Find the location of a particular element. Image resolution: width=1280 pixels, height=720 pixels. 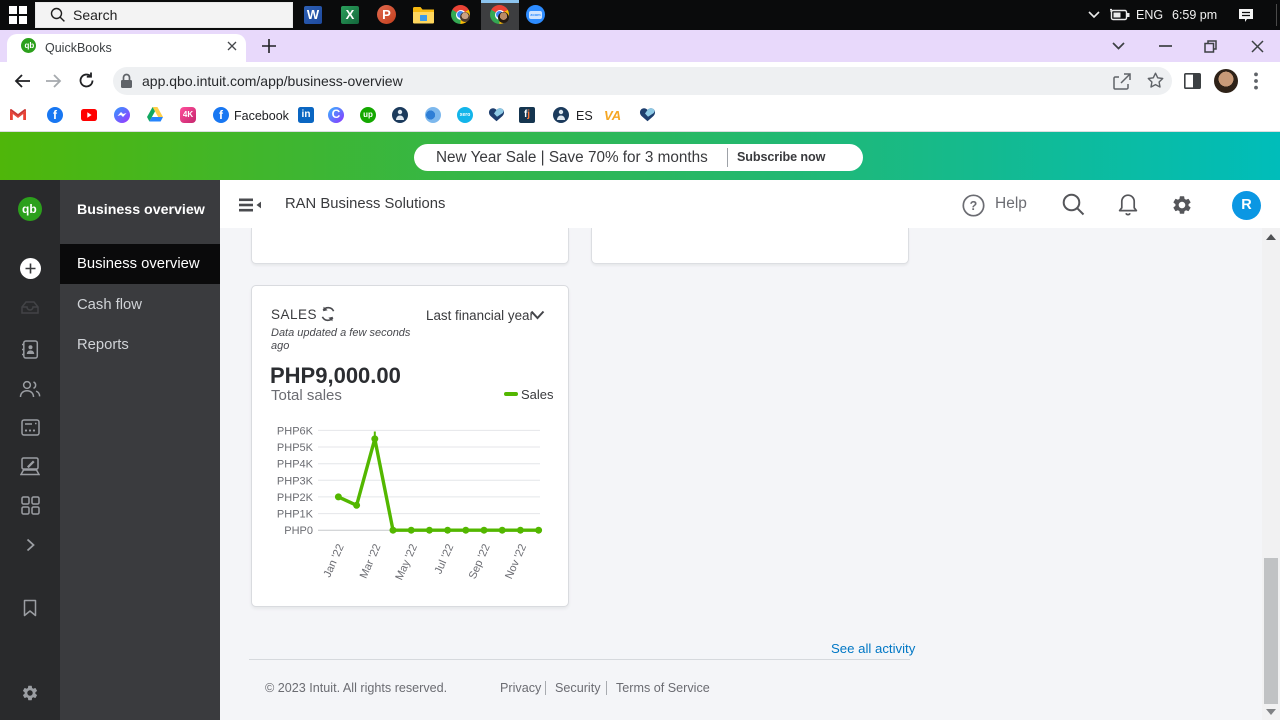

svg-text: Jan '22 is located at coordinates (333, 560).